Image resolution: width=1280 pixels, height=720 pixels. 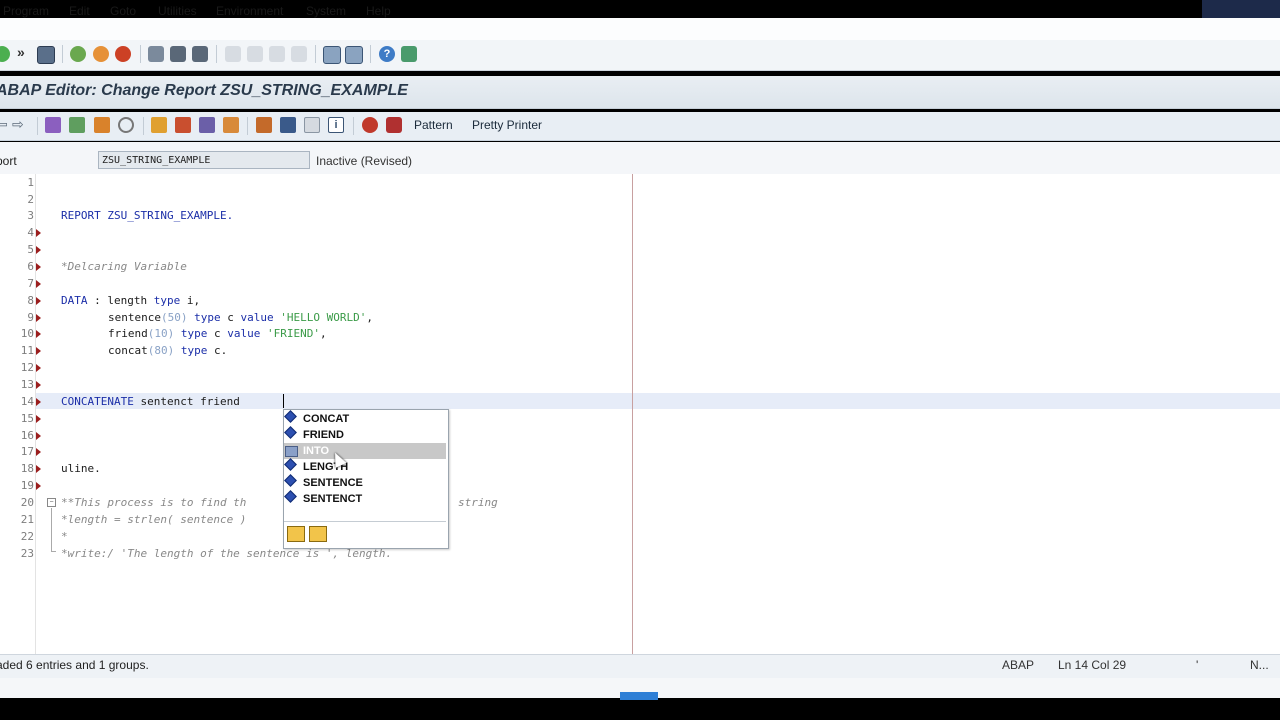 What do you see at coordinates (299, 54) in the screenshot?
I see `last-page-icon` at bounding box center [299, 54].